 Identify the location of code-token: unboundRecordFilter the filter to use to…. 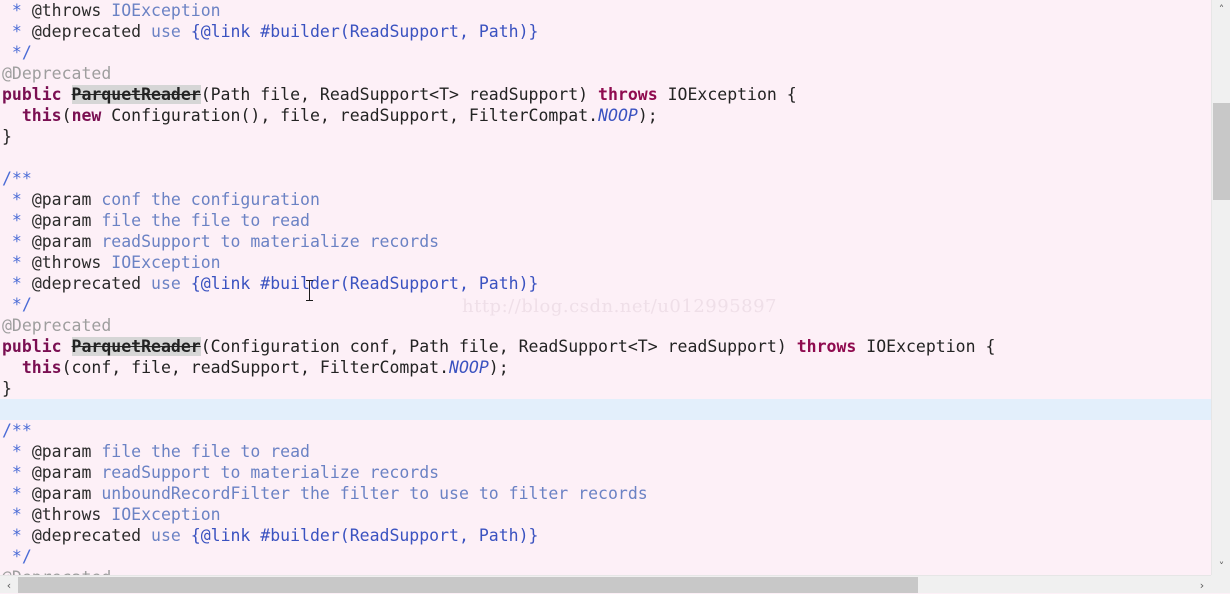
(369, 493).